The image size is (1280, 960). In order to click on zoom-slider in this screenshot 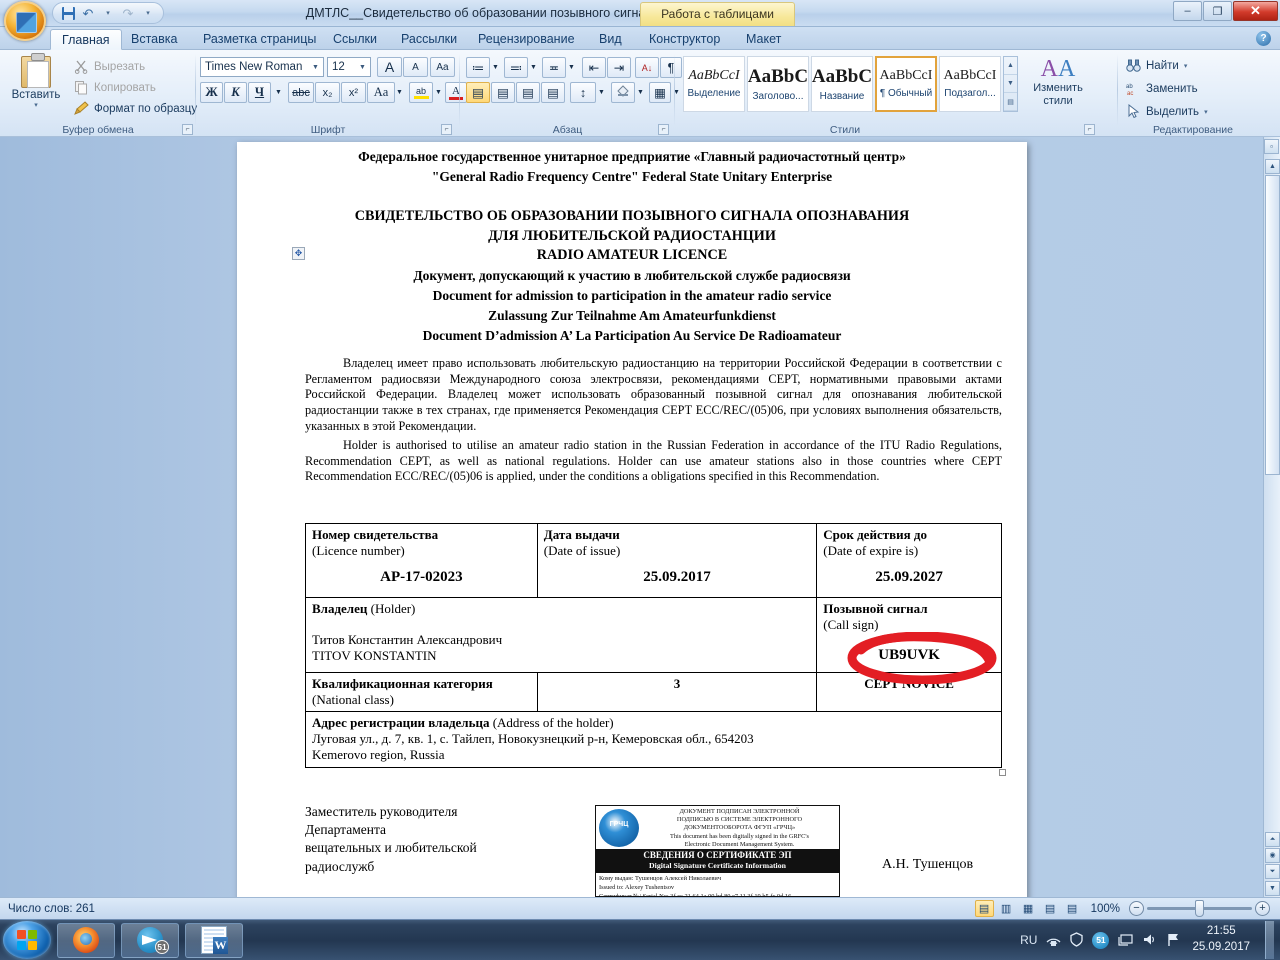, I will do `click(1199, 908)`.